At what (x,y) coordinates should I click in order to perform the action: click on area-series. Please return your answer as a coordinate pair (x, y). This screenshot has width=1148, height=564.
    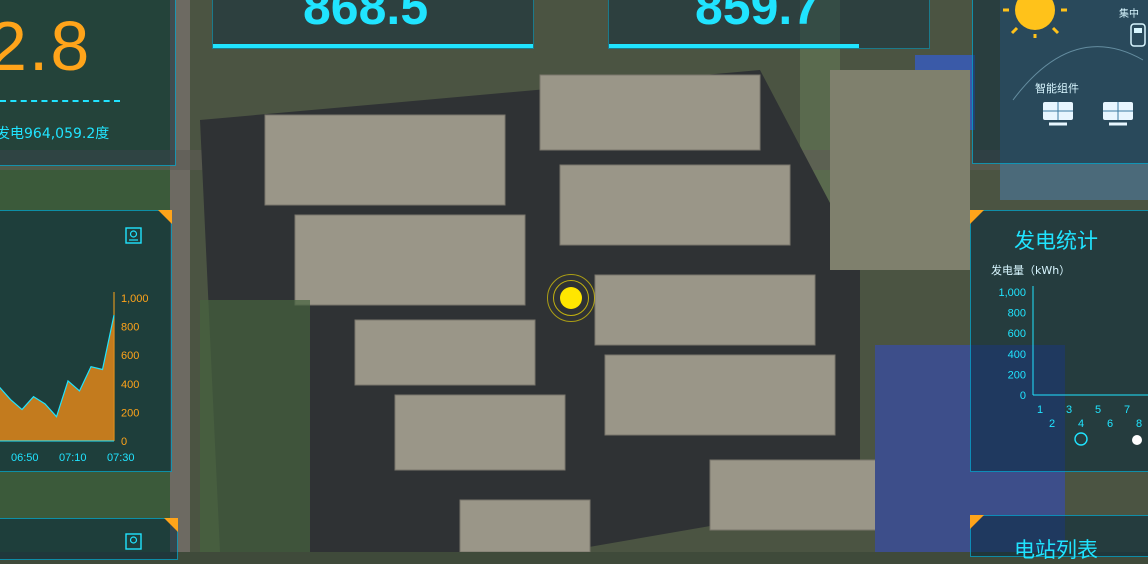
    Looking at the image, I should click on (57, 378).